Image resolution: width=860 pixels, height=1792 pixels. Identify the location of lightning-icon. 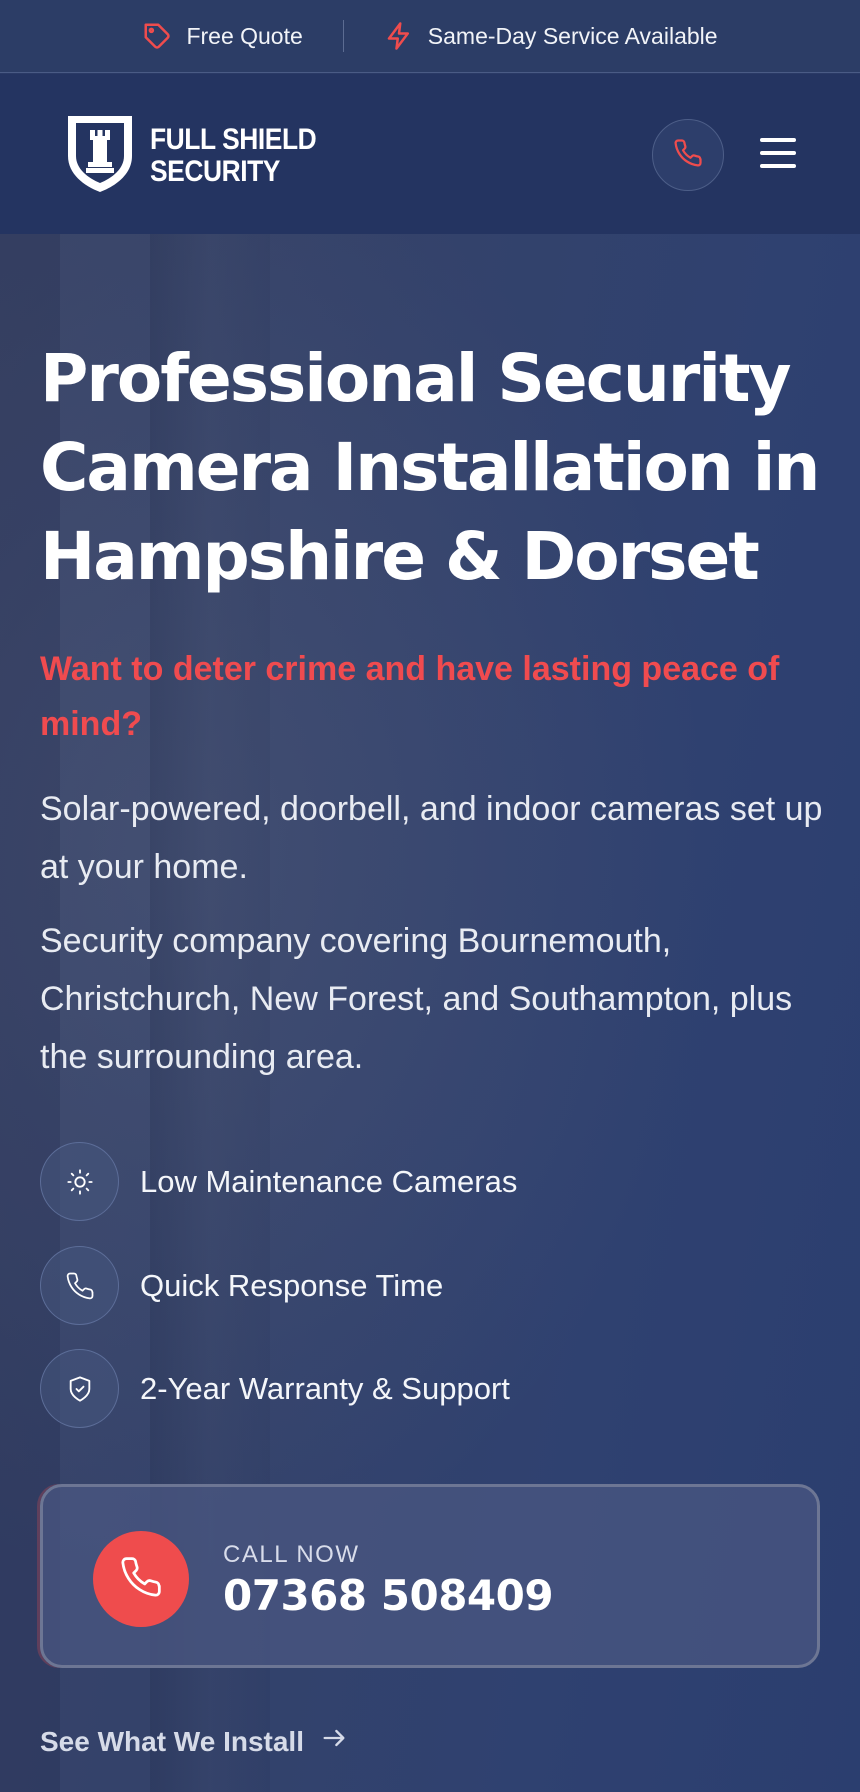
(399, 36).